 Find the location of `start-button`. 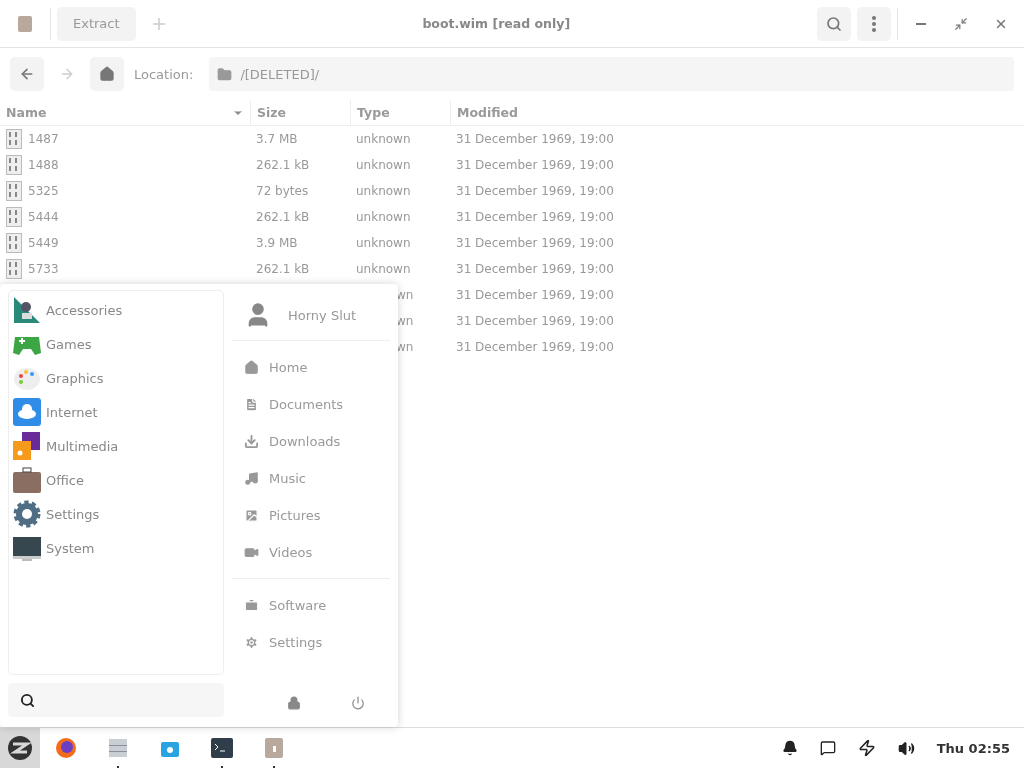

start-button is located at coordinates (20, 748).